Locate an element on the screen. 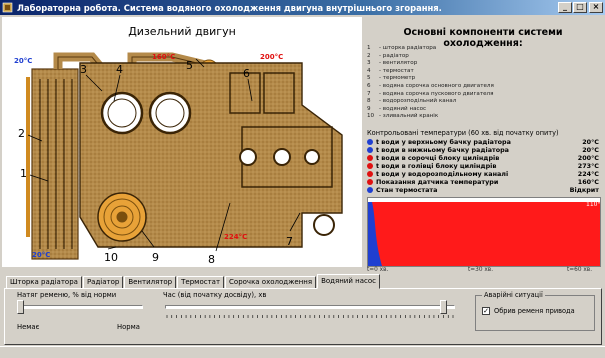 The width and height of the screenshot is (605, 358). component-number: 5 is located at coordinates (369, 78).